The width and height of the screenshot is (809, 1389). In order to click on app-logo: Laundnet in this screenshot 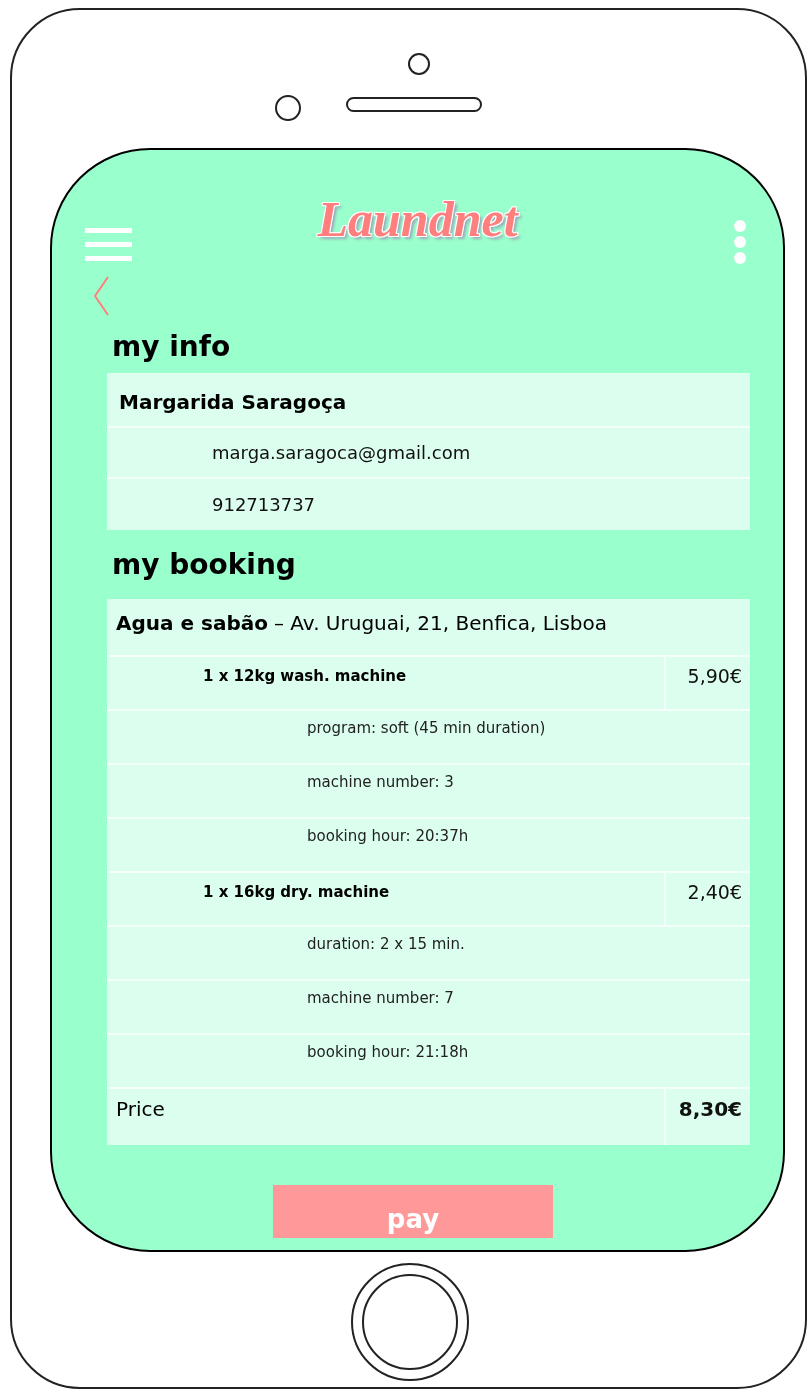, I will do `click(417, 219)`.